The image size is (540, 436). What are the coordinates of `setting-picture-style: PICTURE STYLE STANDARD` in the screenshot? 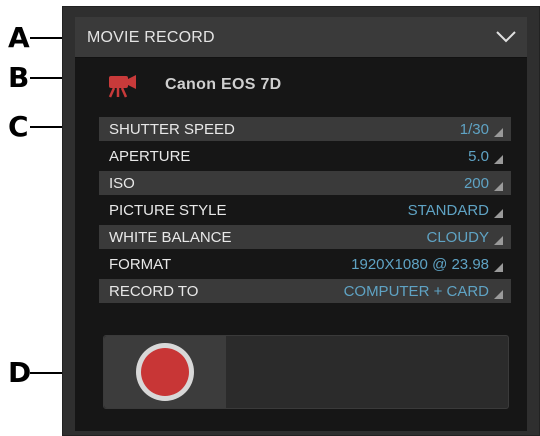 It's located at (305, 210).